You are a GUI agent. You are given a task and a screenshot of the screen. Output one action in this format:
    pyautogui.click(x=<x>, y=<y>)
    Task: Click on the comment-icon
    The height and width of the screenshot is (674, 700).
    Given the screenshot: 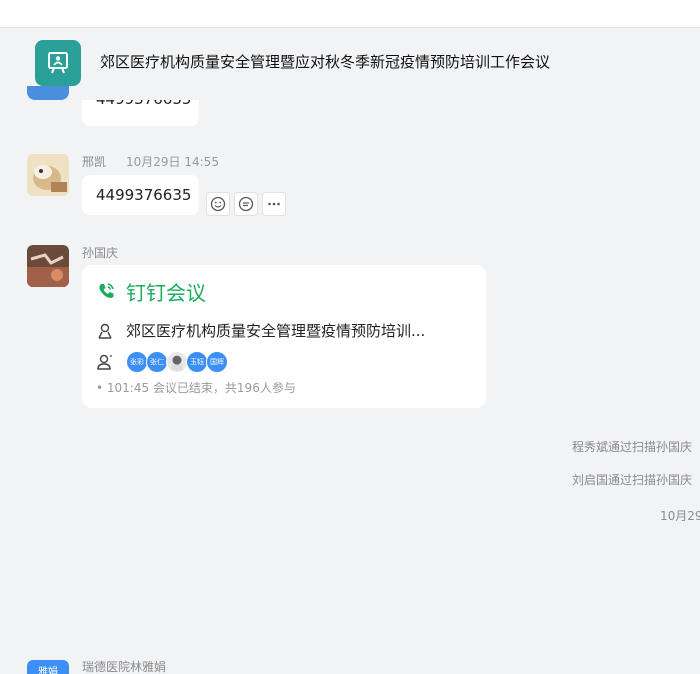 What is the action you would take?
    pyautogui.click(x=246, y=204)
    